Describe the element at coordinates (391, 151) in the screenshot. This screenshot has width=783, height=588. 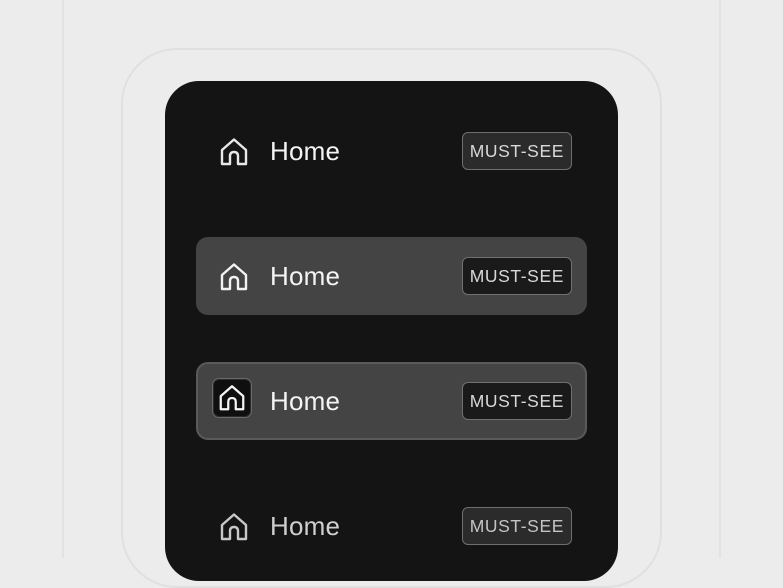
I see `menu-item-home-default: Home MUST-SEE` at that location.